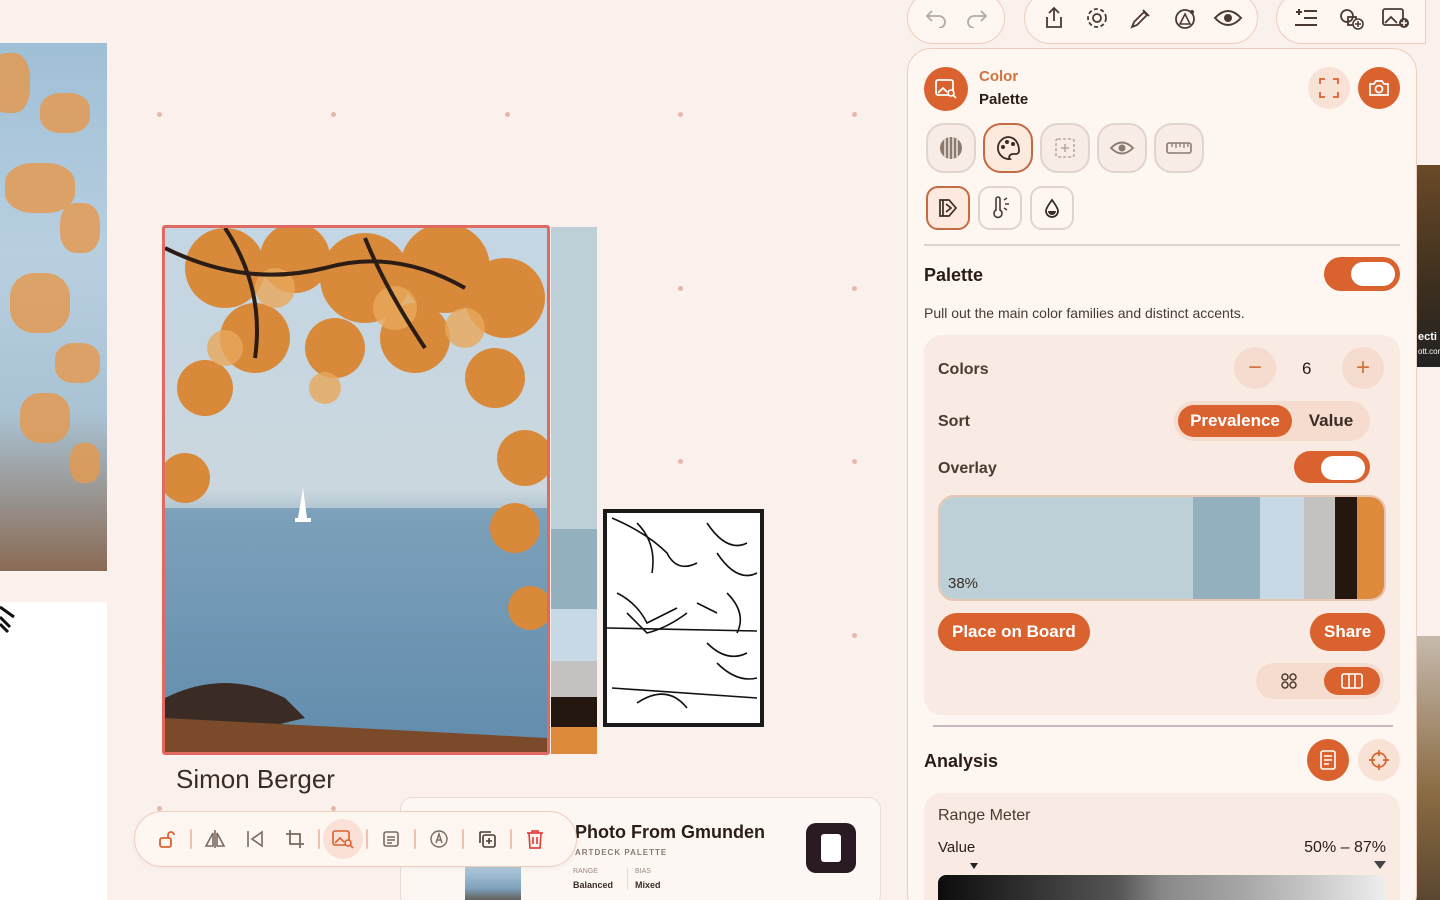  I want to click on crop-button, so click(295, 839).